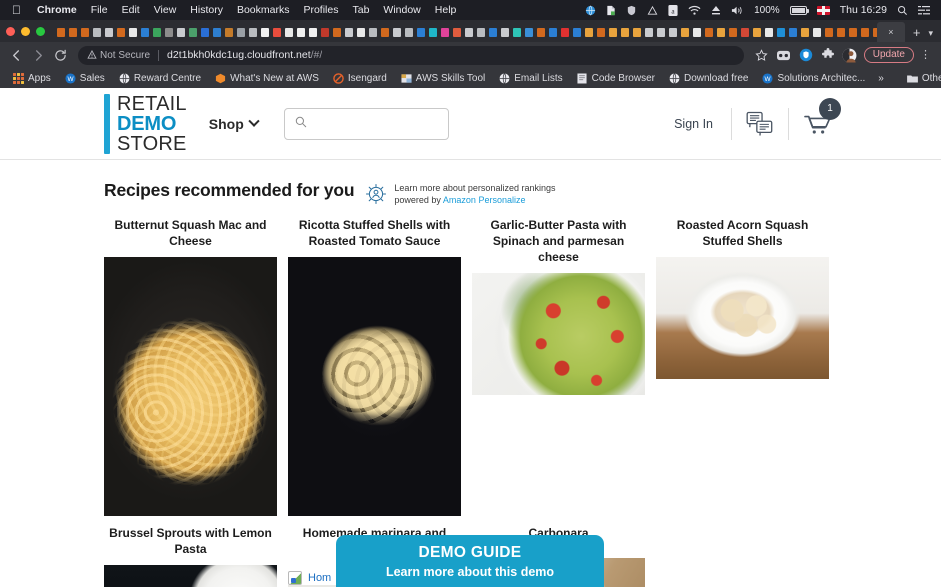 The width and height of the screenshot is (941, 587). What do you see at coordinates (818, 117) in the screenshot?
I see `cart-button: 1` at bounding box center [818, 117].